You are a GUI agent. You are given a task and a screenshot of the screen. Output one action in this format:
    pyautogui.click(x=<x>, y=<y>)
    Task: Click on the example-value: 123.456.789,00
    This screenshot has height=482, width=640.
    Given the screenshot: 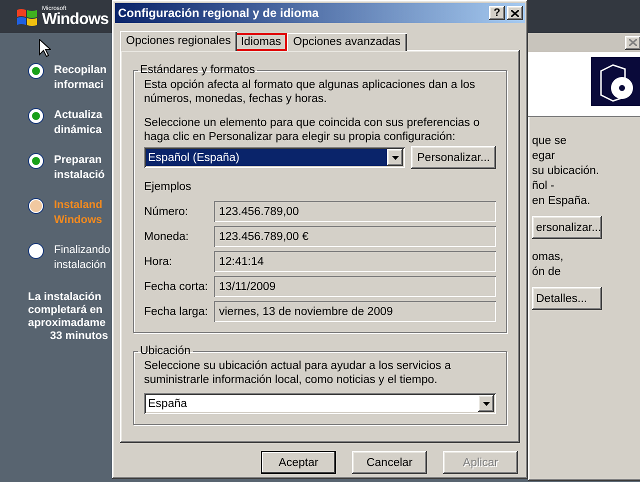 What is the action you would take?
    pyautogui.click(x=355, y=211)
    